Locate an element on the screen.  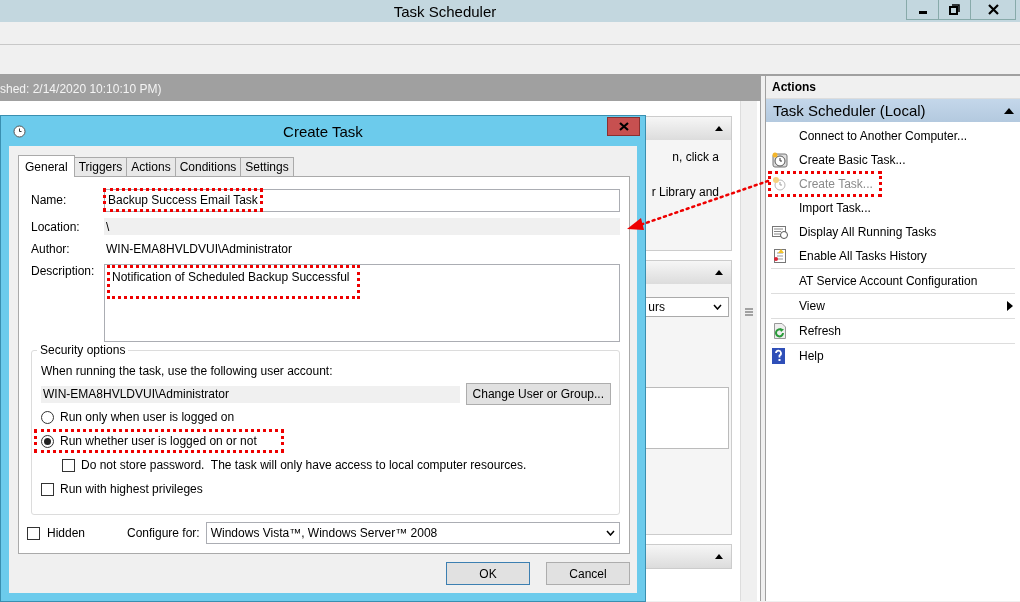
tab: General is located at coordinates (46, 166).